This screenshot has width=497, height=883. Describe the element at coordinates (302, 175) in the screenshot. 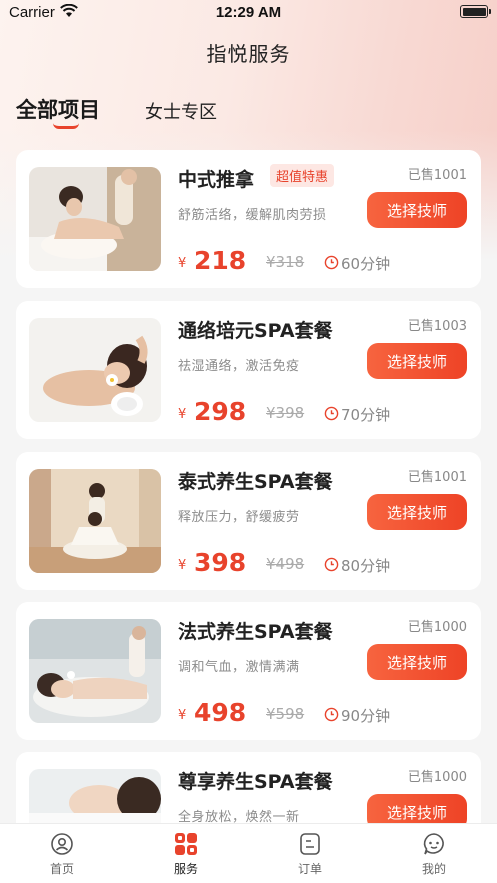

I see `discount-badge: 超值特惠` at that location.